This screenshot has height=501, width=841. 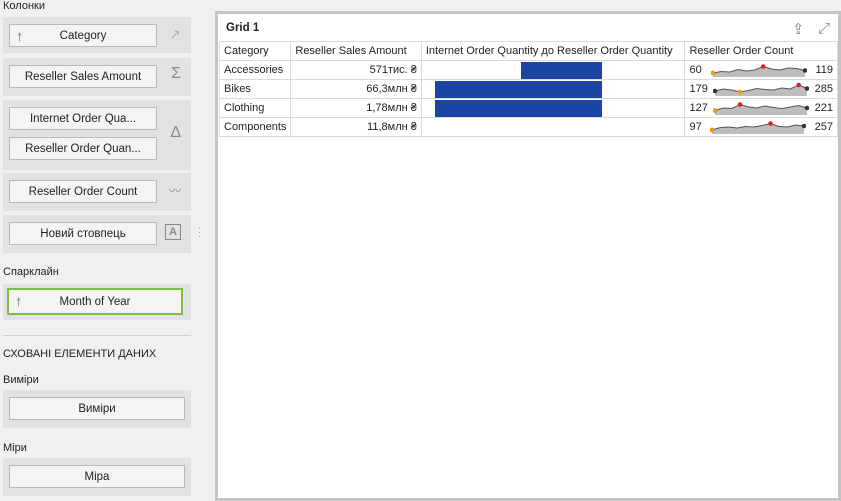 I want to click on sparkline-start-value: 60, so click(x=695, y=70).